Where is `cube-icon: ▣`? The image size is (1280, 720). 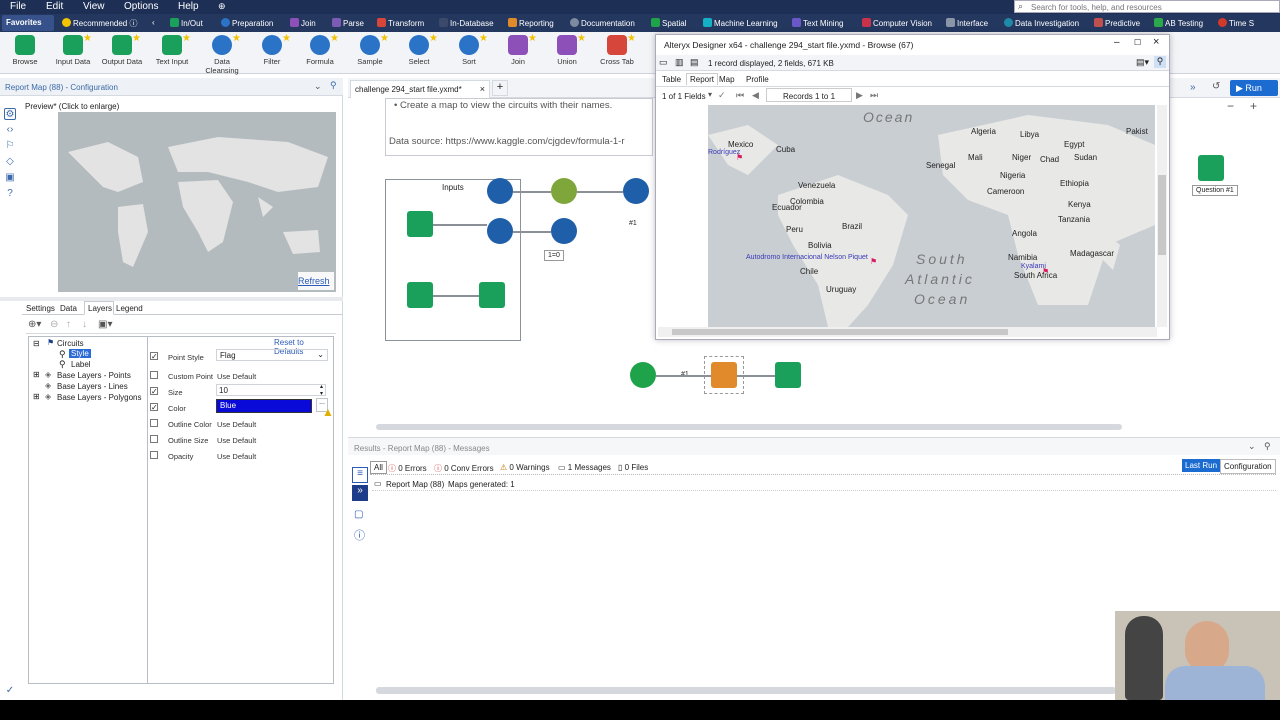
cube-icon: ▣ is located at coordinates (10, 178).